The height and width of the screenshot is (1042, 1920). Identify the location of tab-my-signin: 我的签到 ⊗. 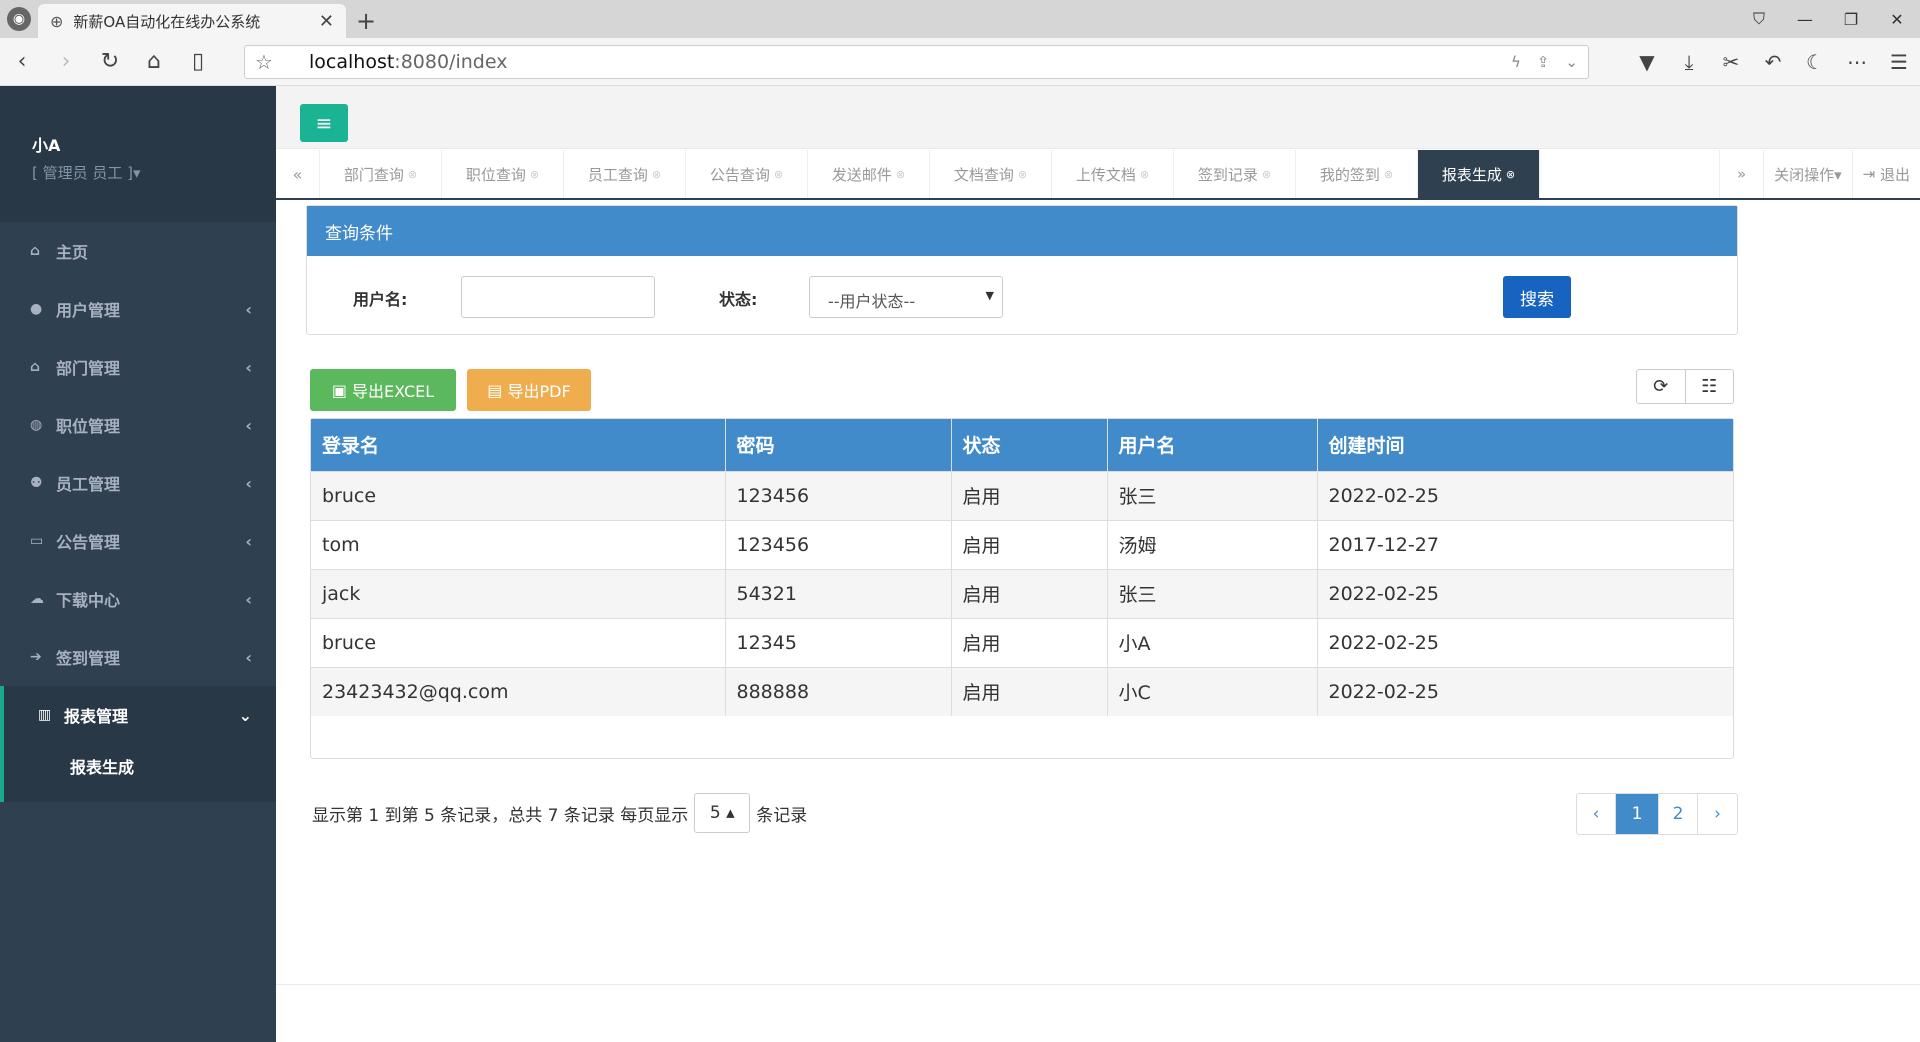
(1357, 174).